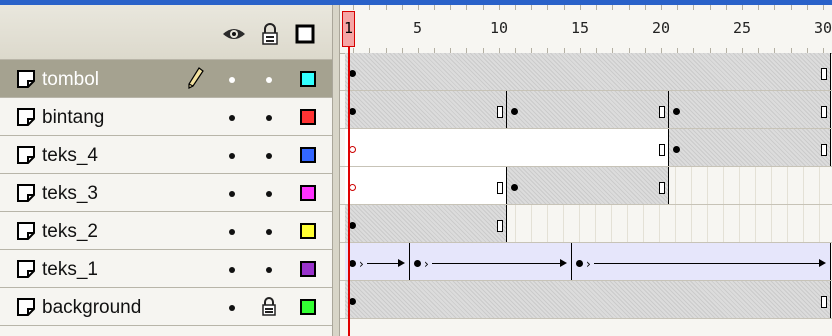 This screenshot has height=336, width=832. What do you see at coordinates (166, 155) in the screenshot?
I see `layer-row-teks_4: teks_4` at bounding box center [166, 155].